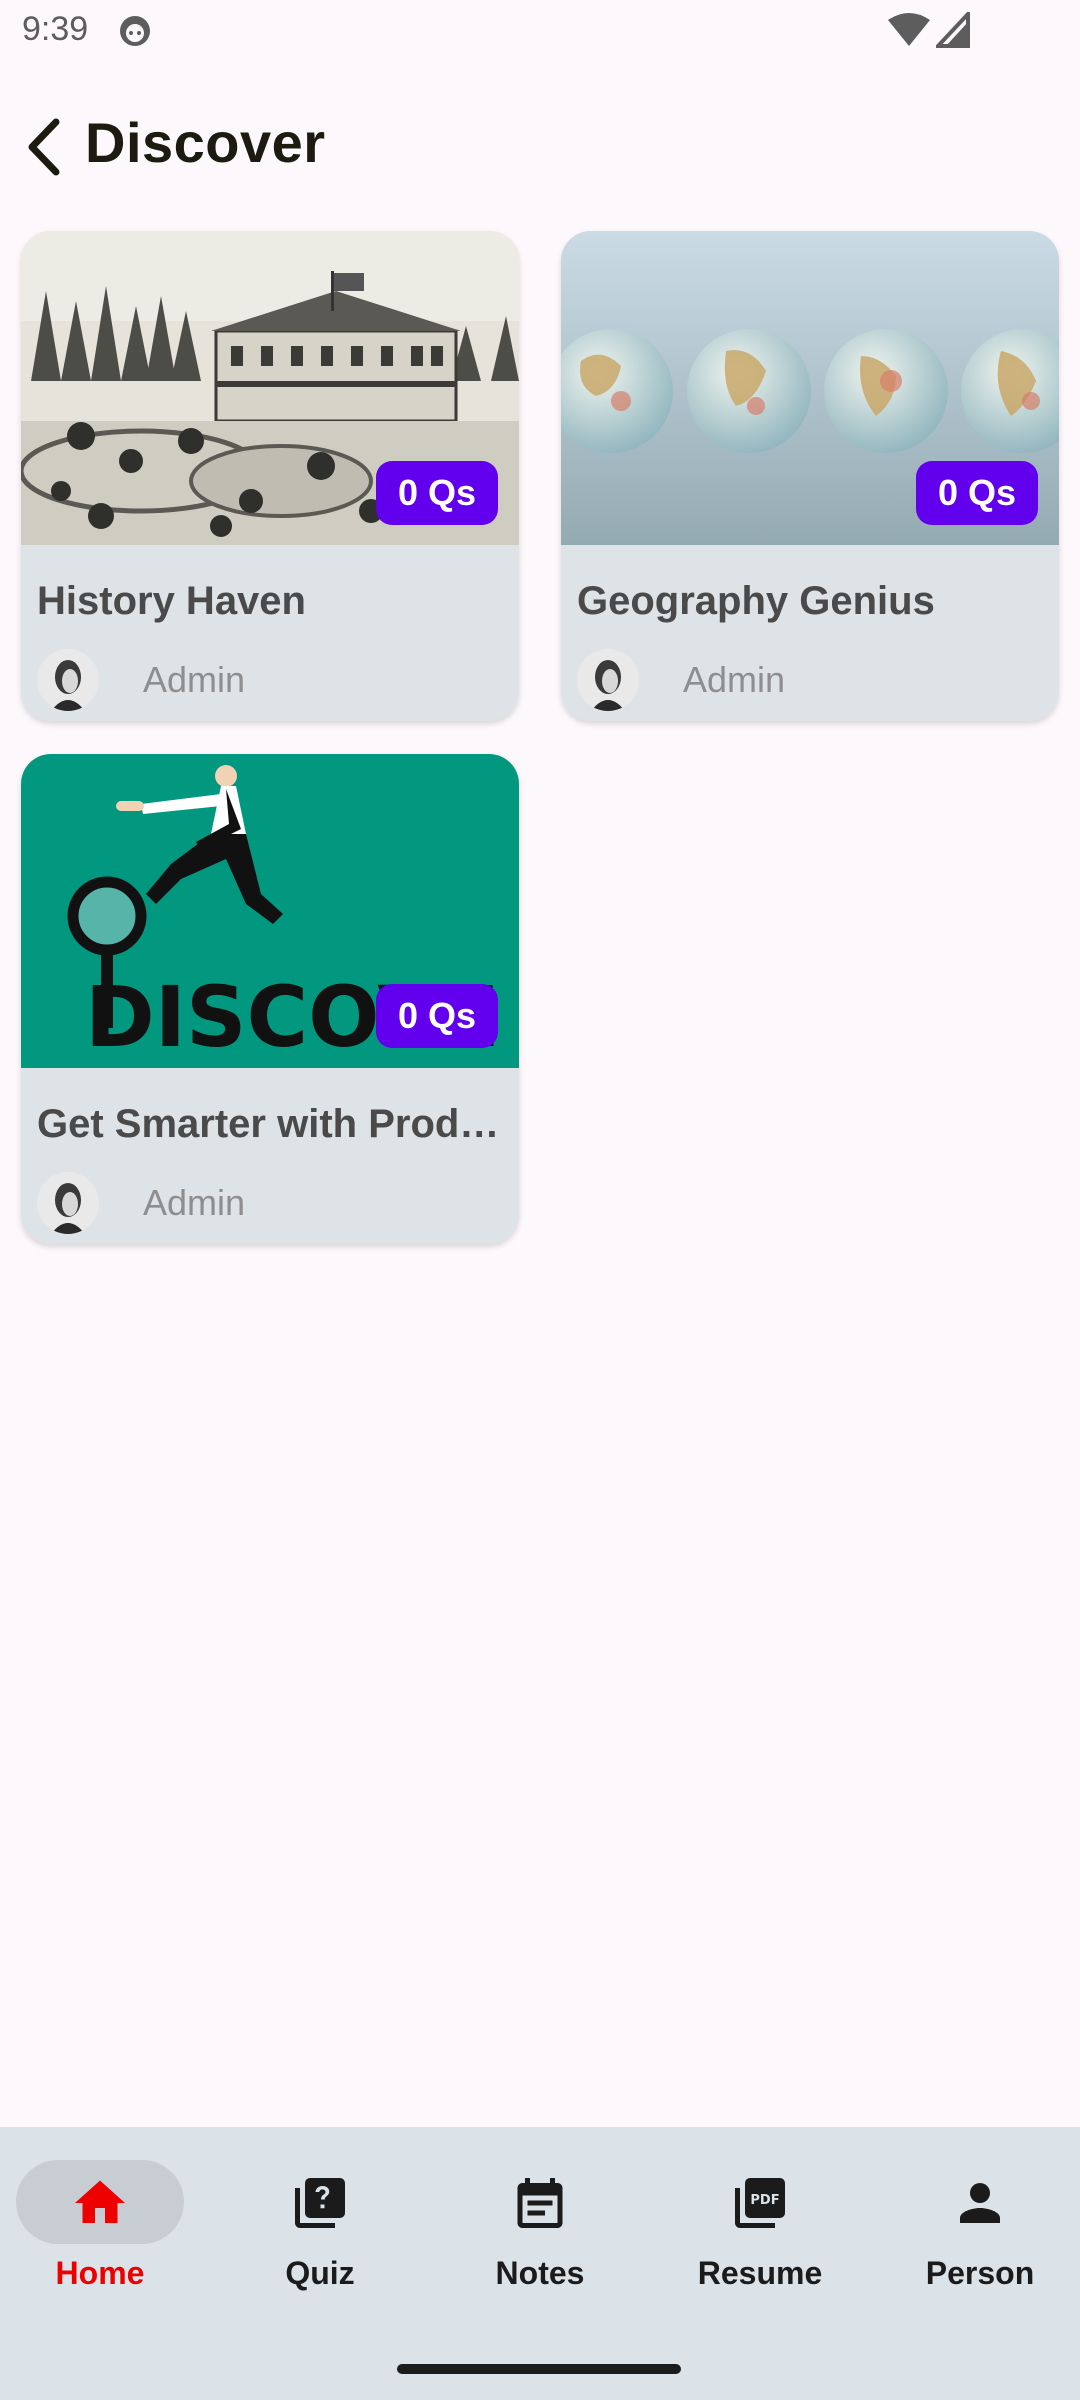 This screenshot has height=2400, width=1080. I want to click on wifi-icon, so click(909, 30).